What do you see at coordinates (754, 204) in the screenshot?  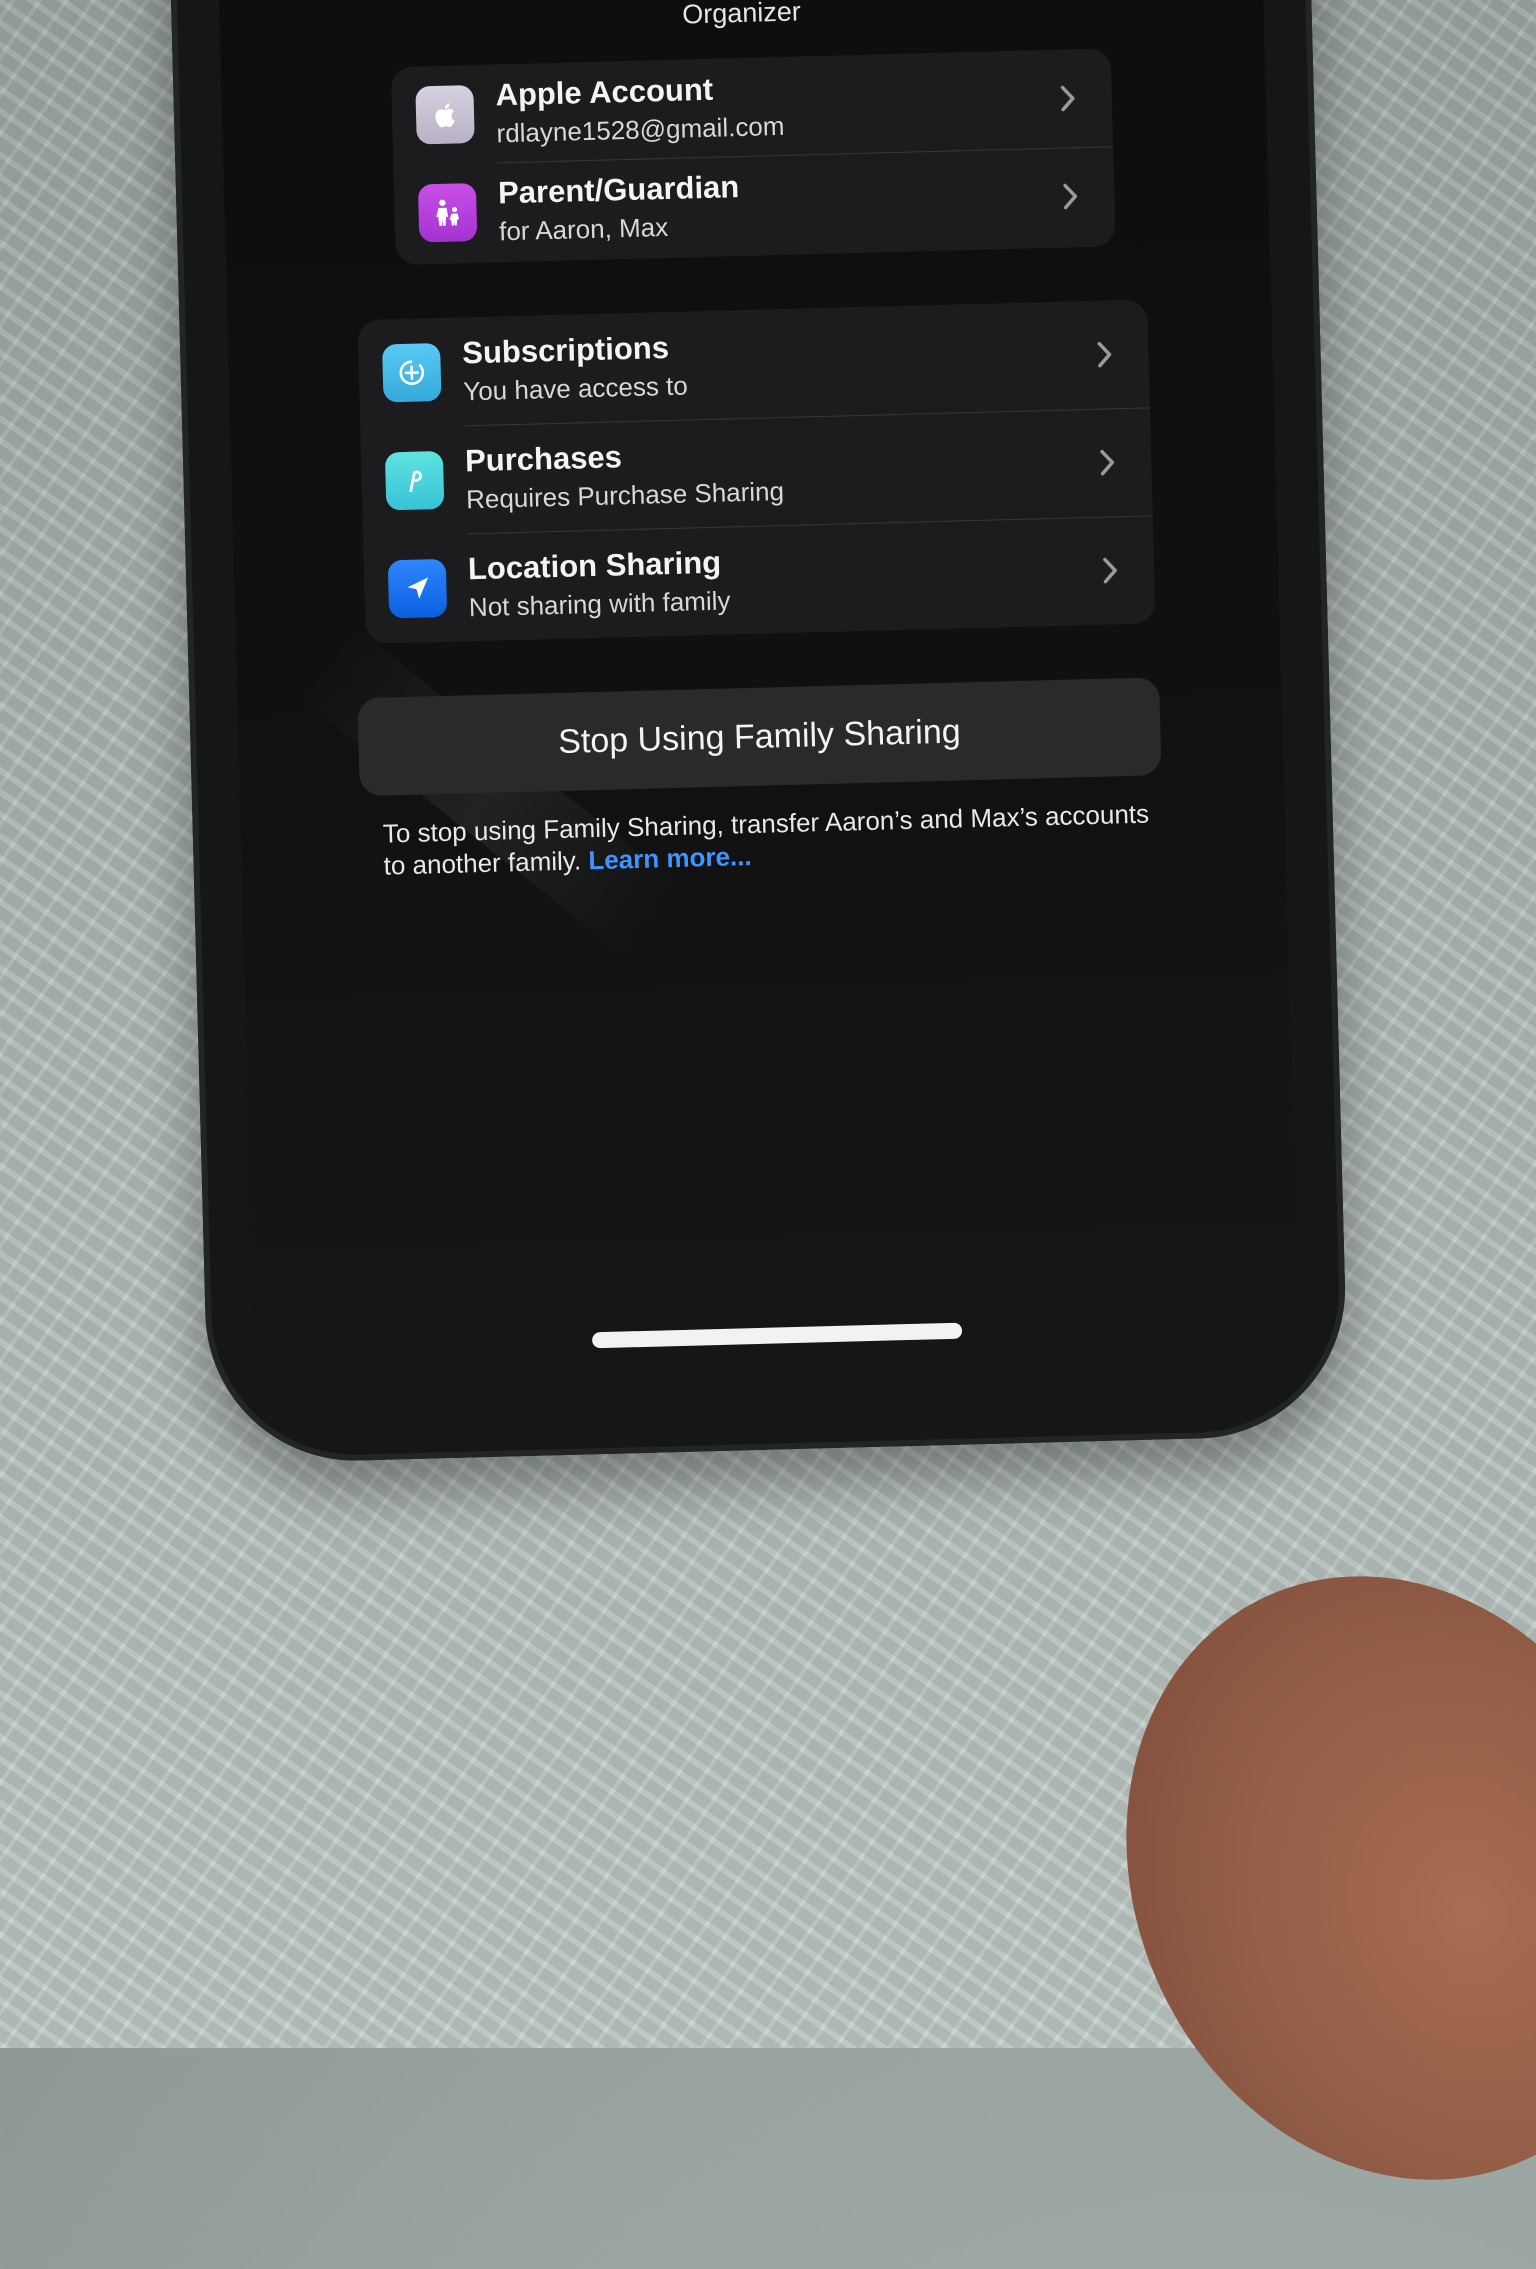 I see `row-parent-guardian: Parent/Guardian for Aaron, Max` at bounding box center [754, 204].